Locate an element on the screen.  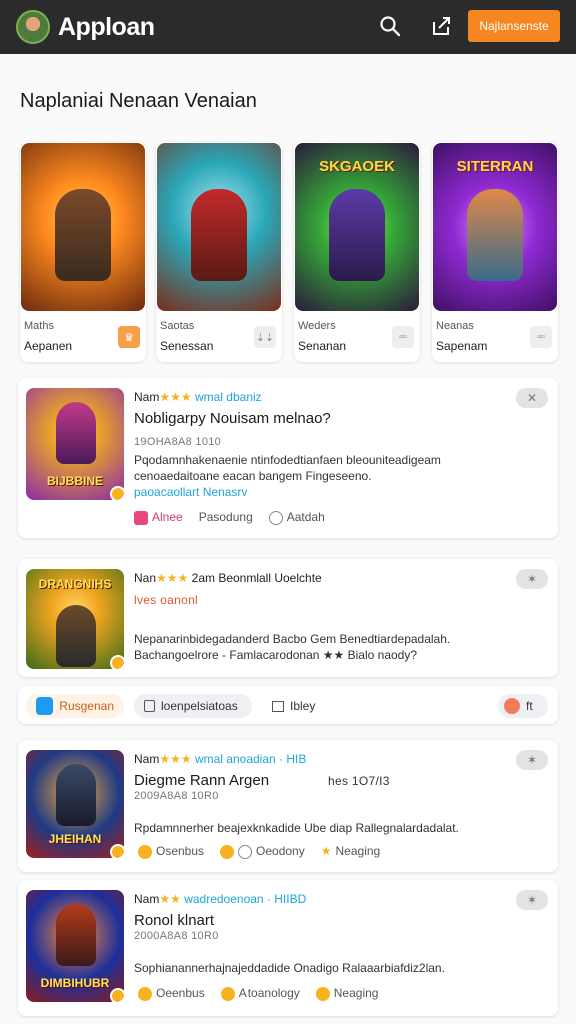
item-title: Ronol klnart is located at coordinates (174, 920).